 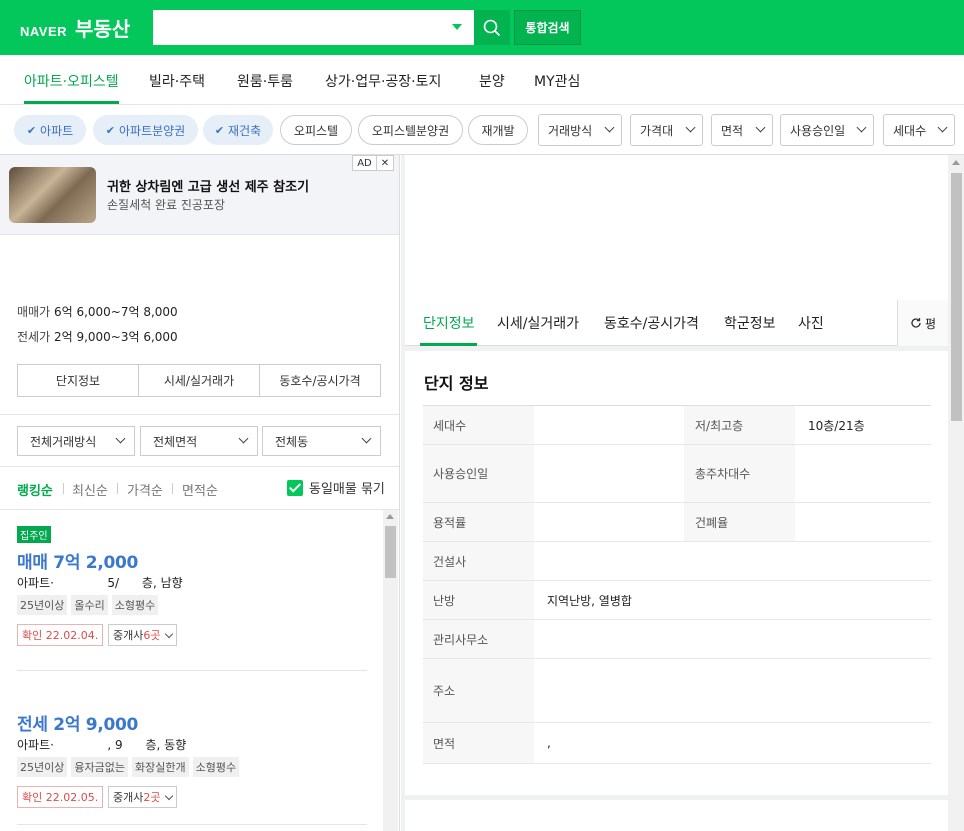 What do you see at coordinates (922, 323) in the screenshot?
I see `unit-toggle-button: 평` at bounding box center [922, 323].